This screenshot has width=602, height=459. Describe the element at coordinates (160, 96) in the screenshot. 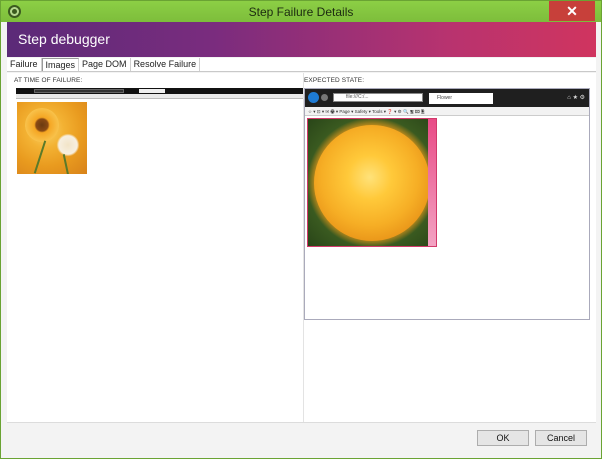

I see `failure-browser-toolbar` at that location.